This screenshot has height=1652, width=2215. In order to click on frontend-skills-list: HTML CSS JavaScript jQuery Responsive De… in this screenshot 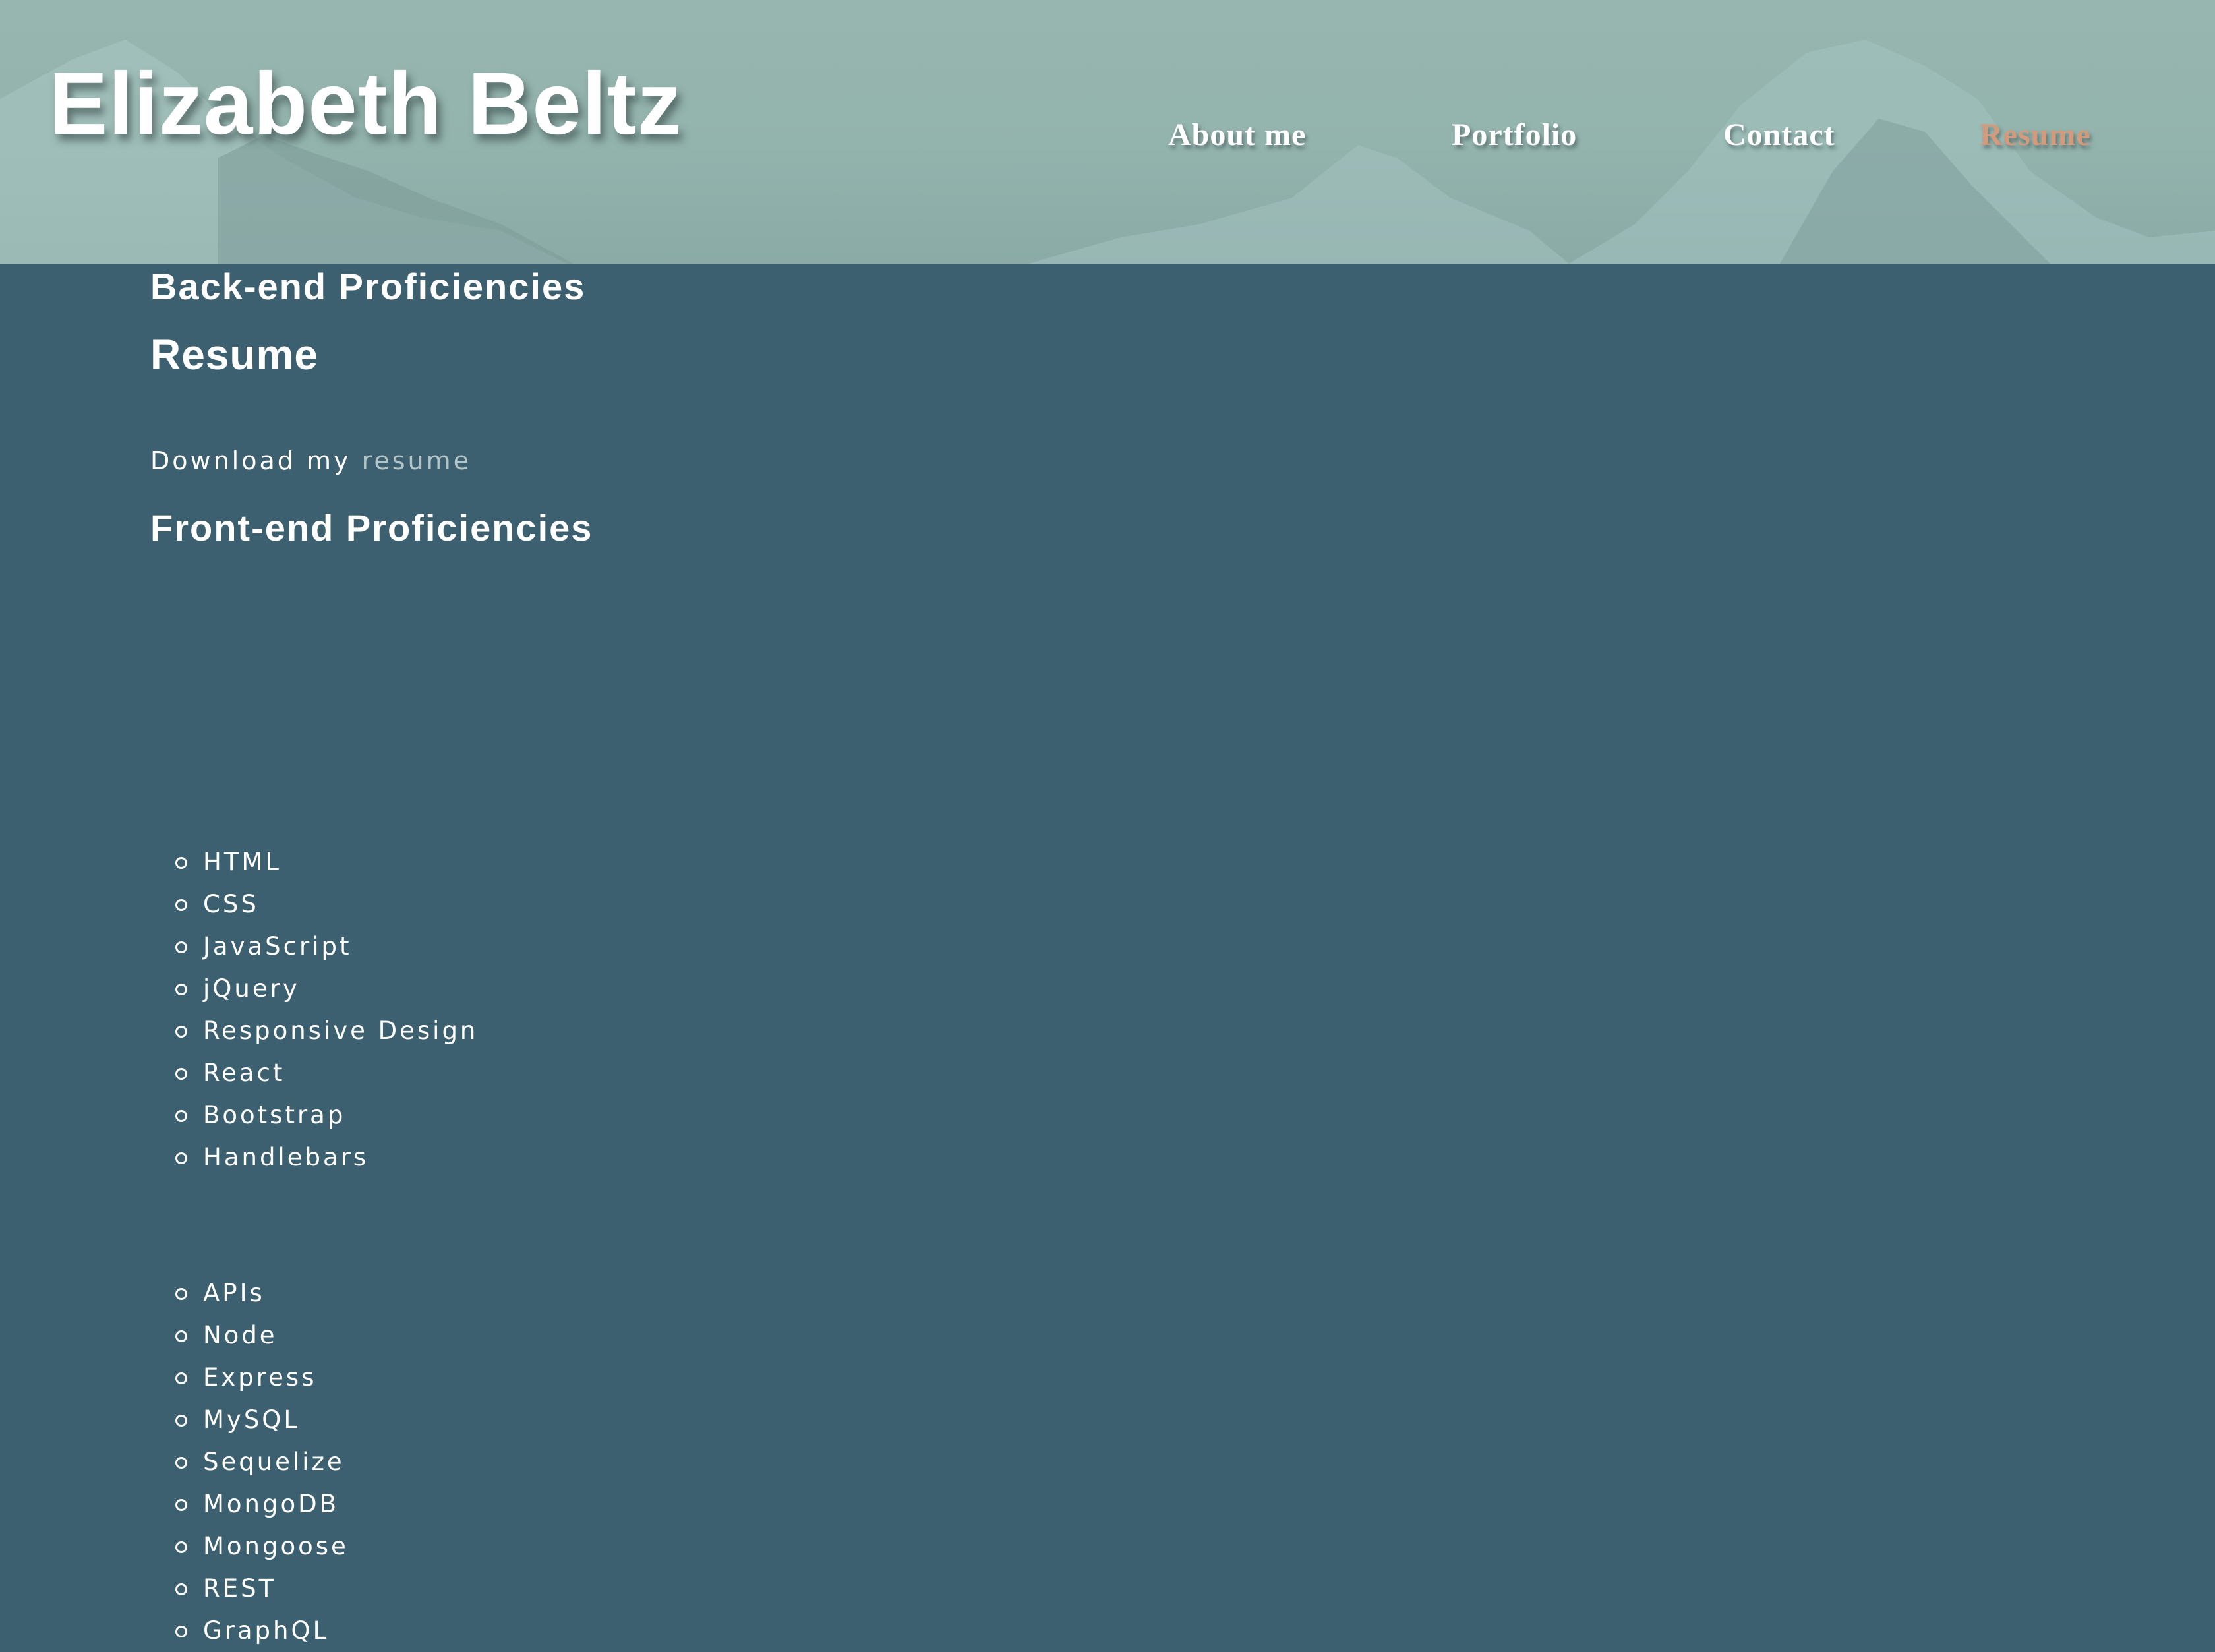, I will do `click(314, 1010)`.